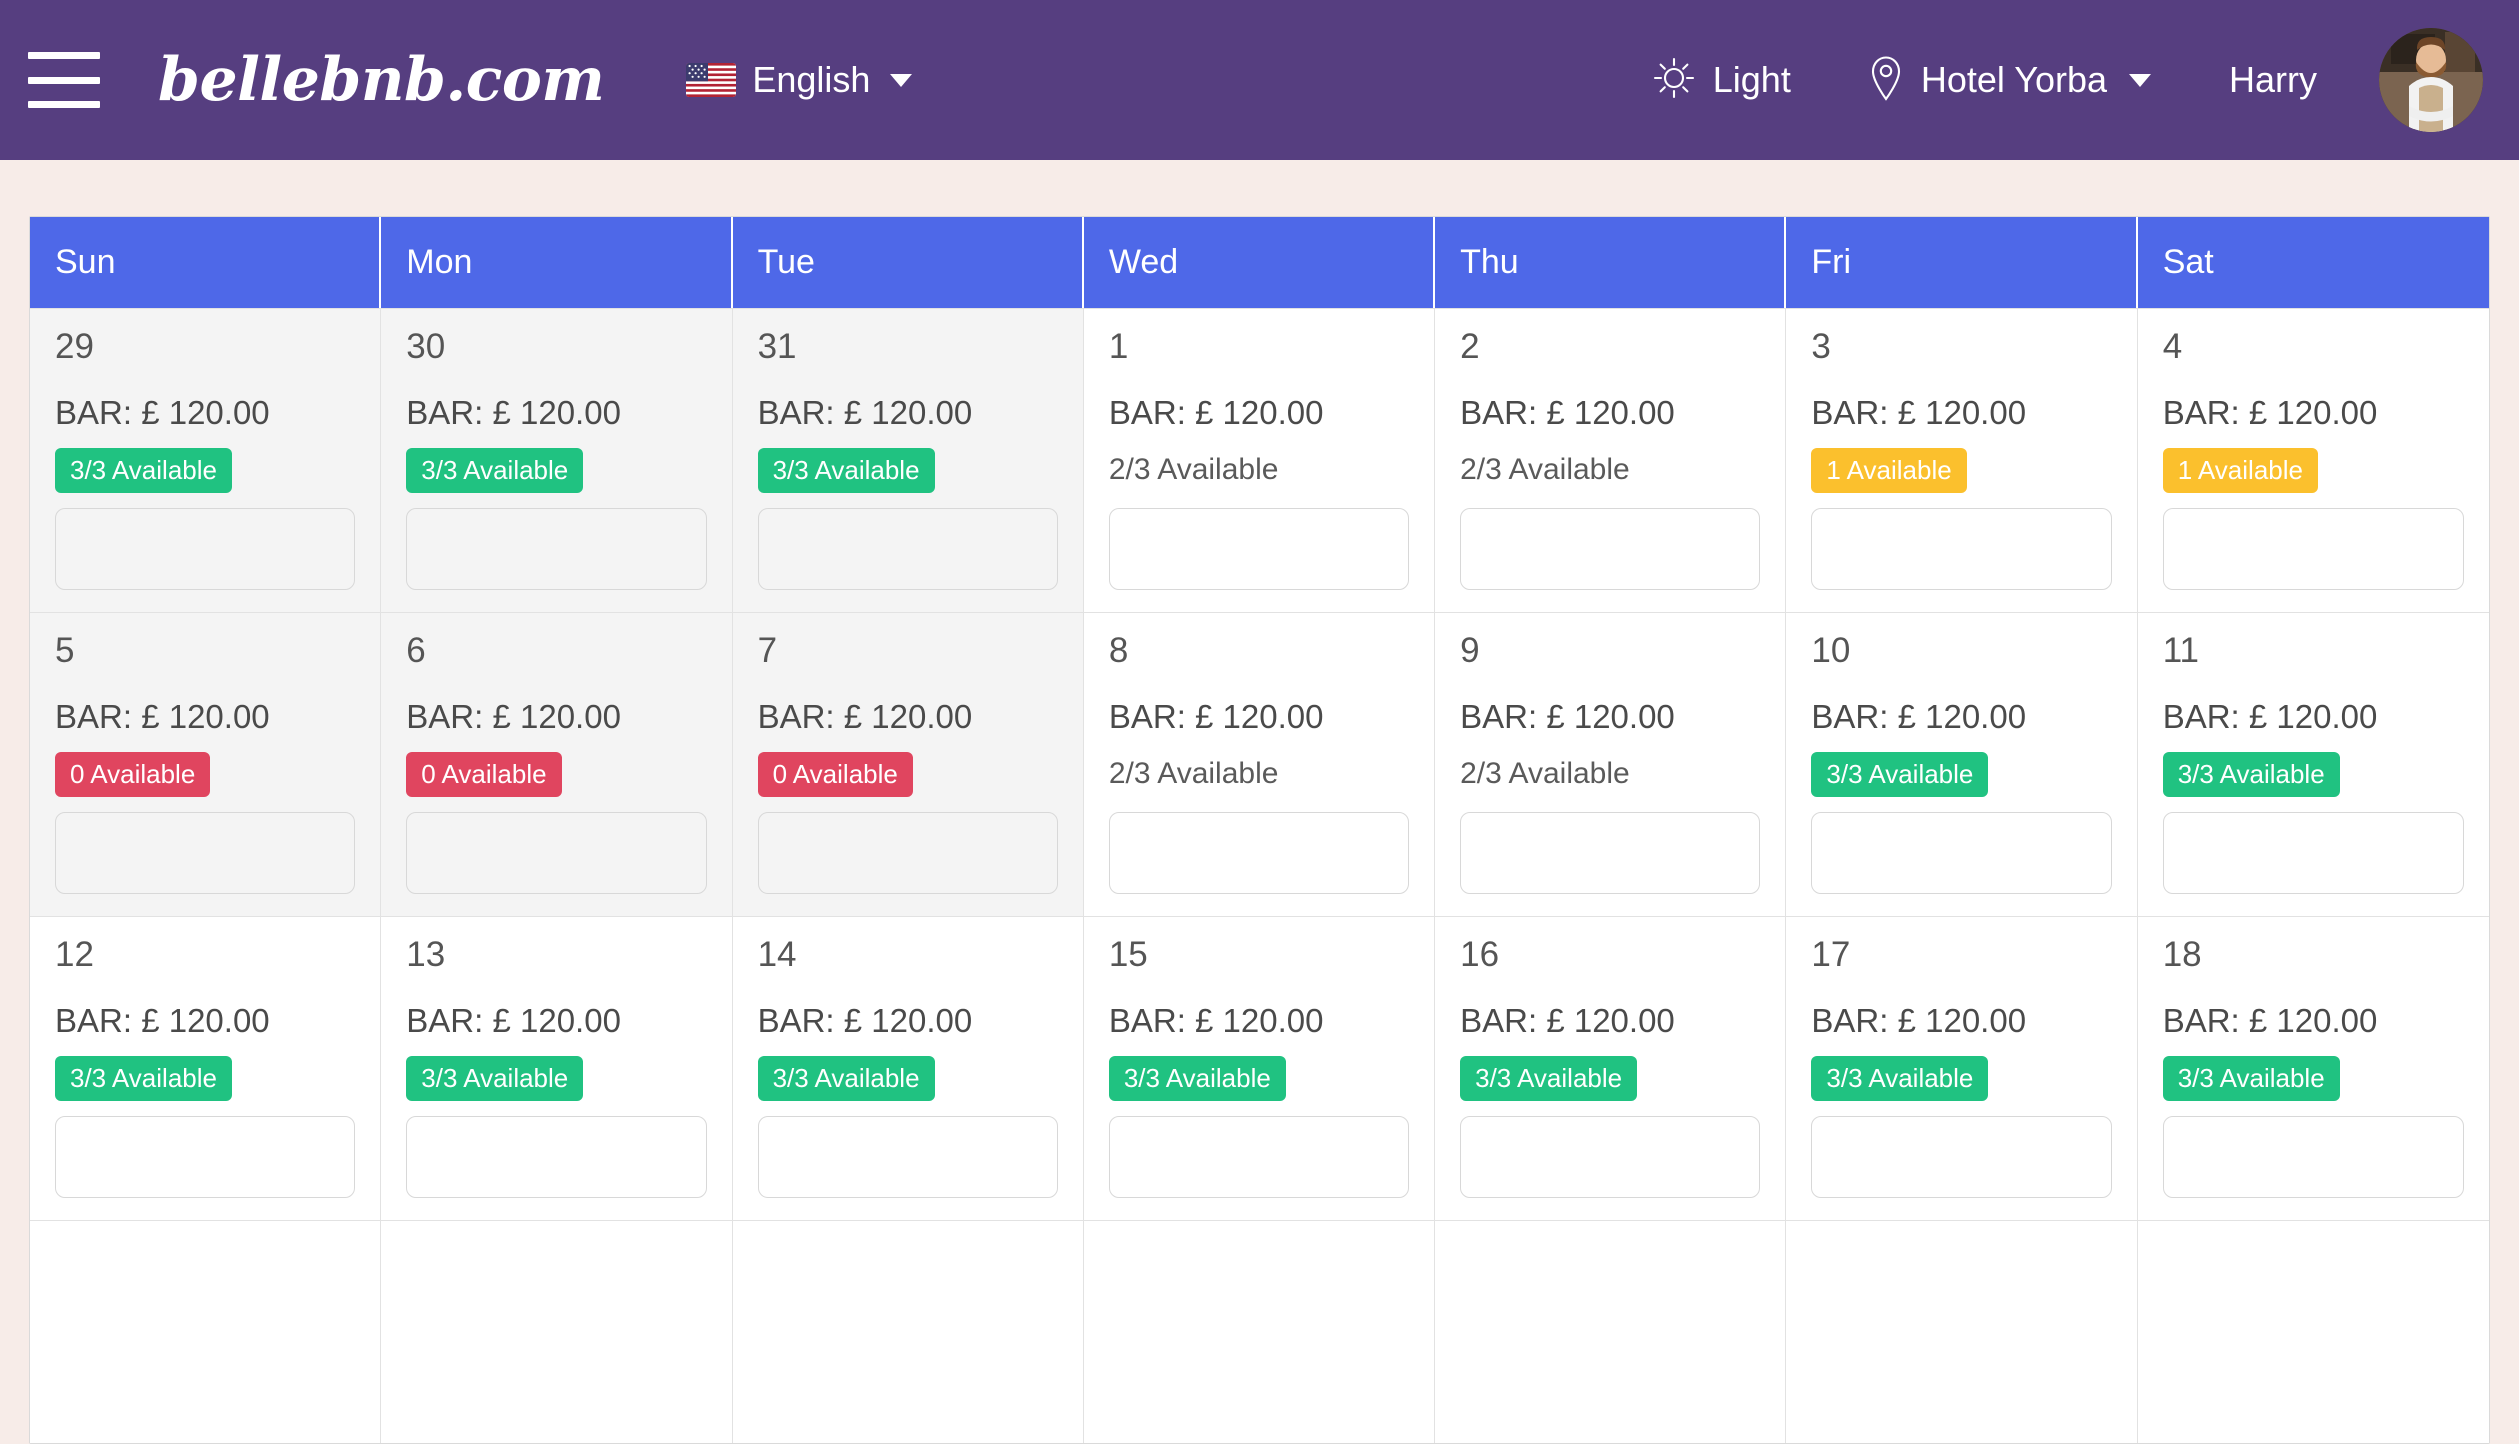 The height and width of the screenshot is (1444, 2519). I want to click on hamburger-icon, so click(64, 80).